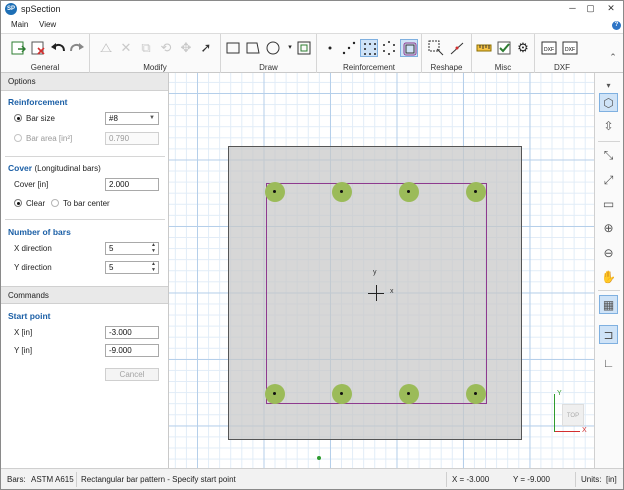 Image resolution: width=624 pixels, height=490 pixels. Describe the element at coordinates (611, 479) in the screenshot. I see `status-units-value: [in]` at that location.